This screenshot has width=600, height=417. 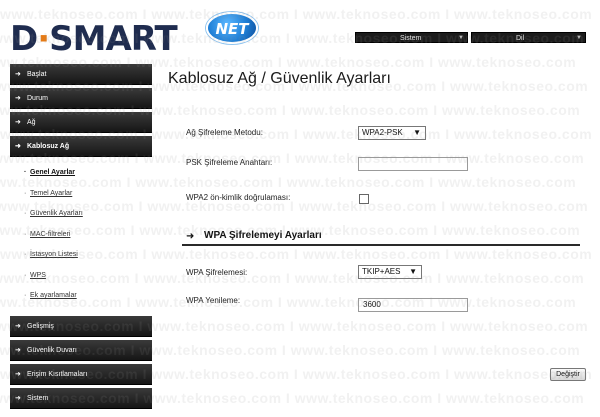 What do you see at coordinates (81, 122) in the screenshot?
I see `sidebar-item-ag: ➜ Ağ` at bounding box center [81, 122].